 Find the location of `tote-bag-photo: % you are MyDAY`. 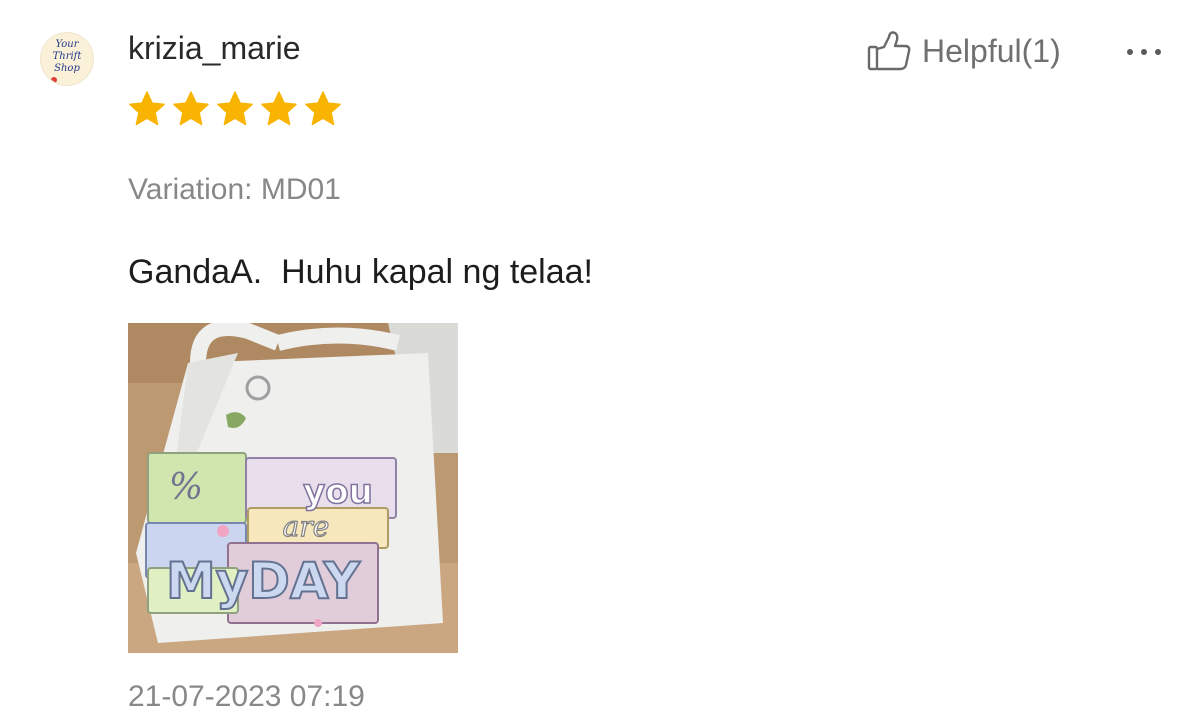

tote-bag-photo: % you are MyDAY is located at coordinates (293, 488).